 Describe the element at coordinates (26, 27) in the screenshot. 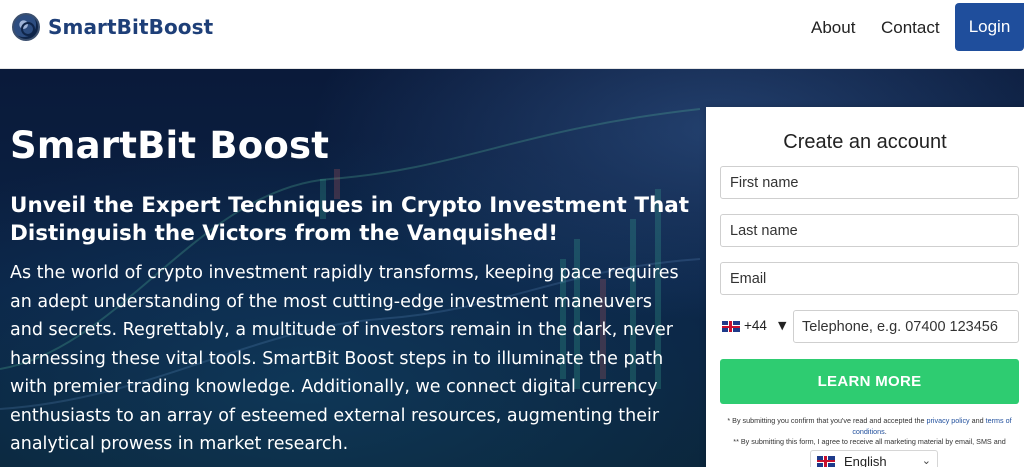

I see `logo-icon` at that location.